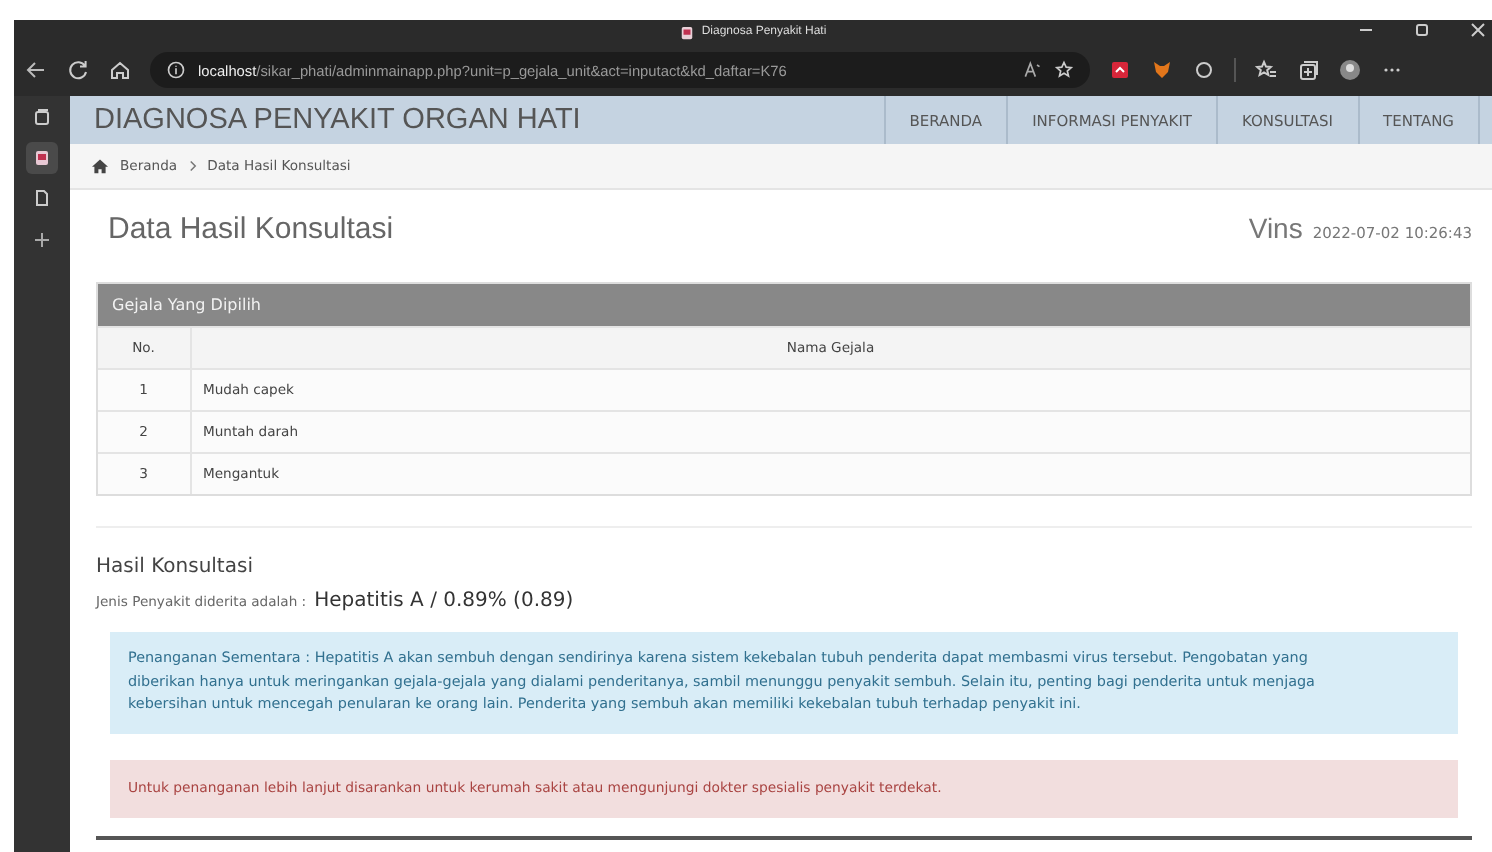  I want to click on avatar-icon, so click(1350, 70).